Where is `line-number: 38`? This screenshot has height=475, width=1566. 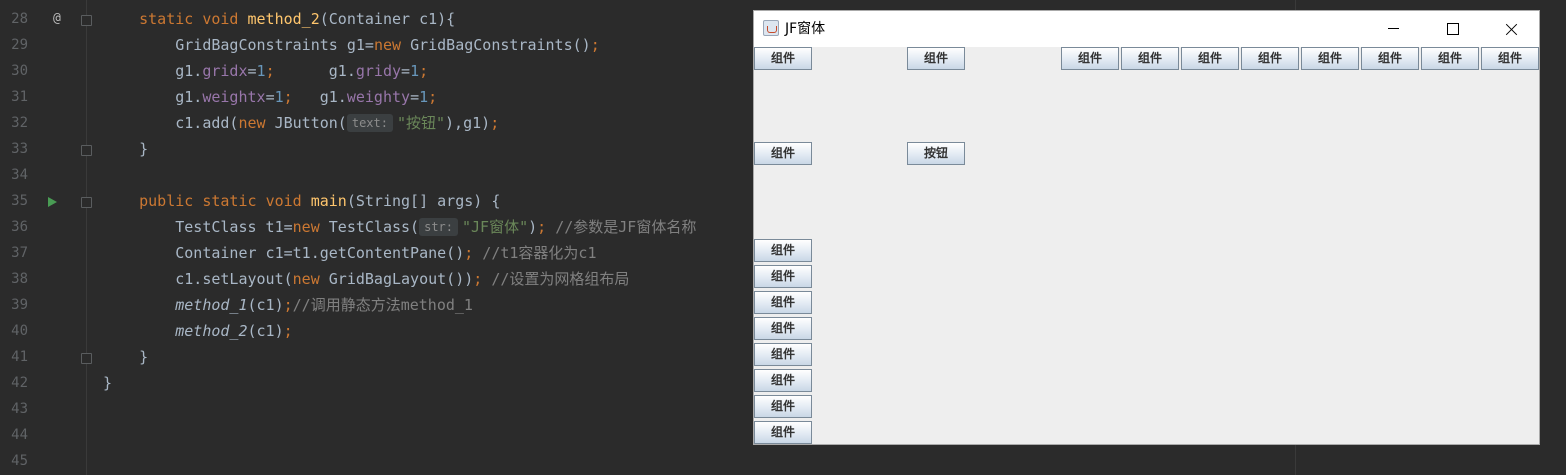 line-number: 38 is located at coordinates (19, 279).